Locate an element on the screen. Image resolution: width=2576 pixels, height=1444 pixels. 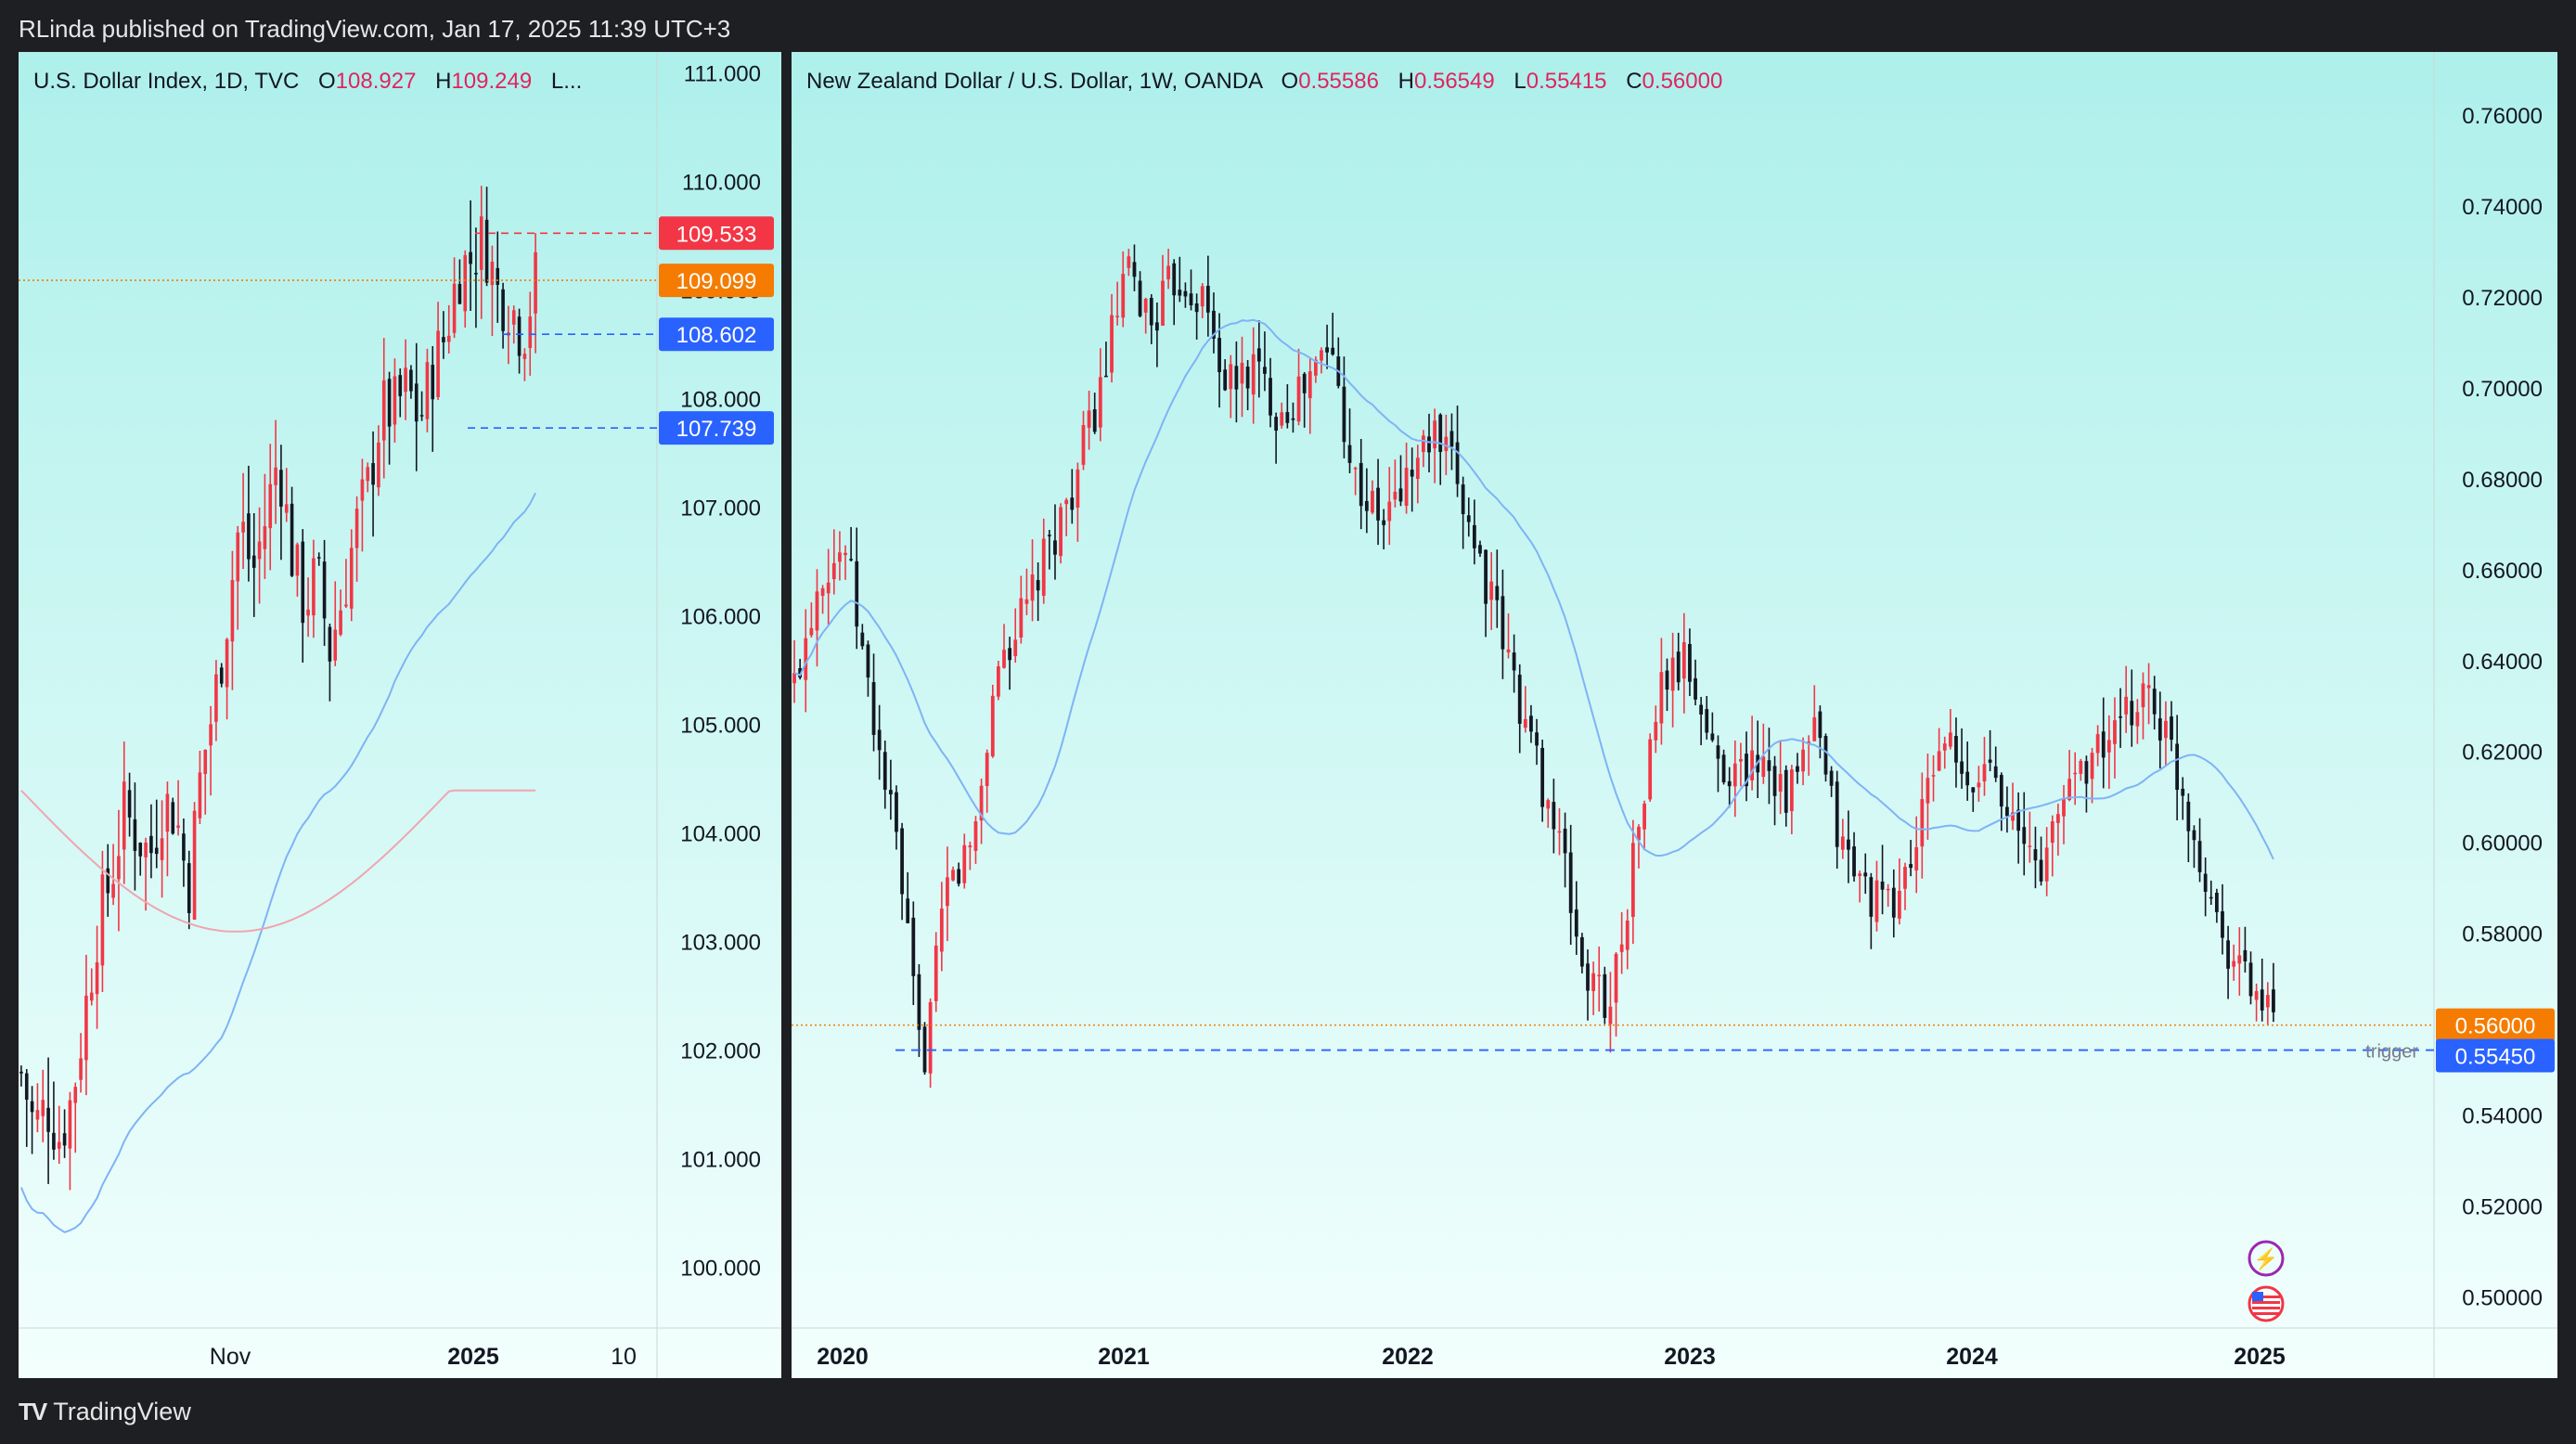
nzd-x-tick-label: 2022 is located at coordinates (1408, 1357).